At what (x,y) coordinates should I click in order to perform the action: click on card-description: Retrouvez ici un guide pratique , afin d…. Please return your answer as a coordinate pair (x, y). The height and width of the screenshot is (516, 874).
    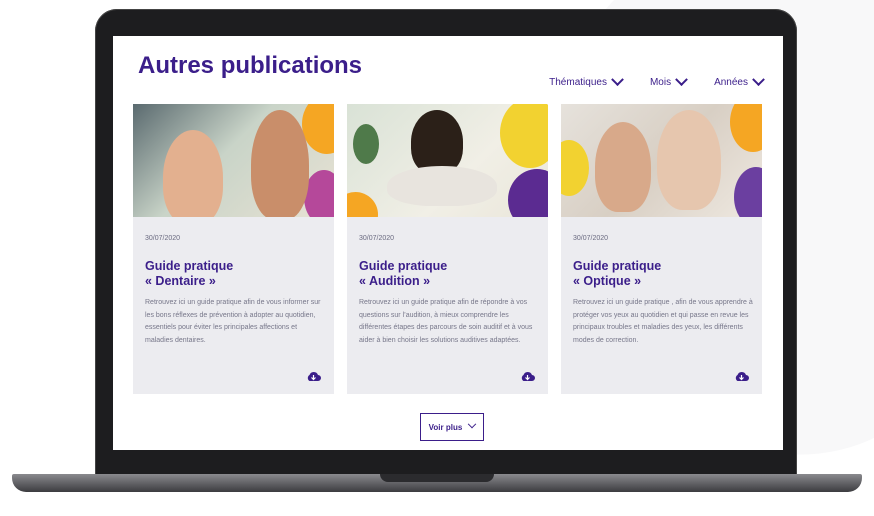
    Looking at the image, I should click on (663, 321).